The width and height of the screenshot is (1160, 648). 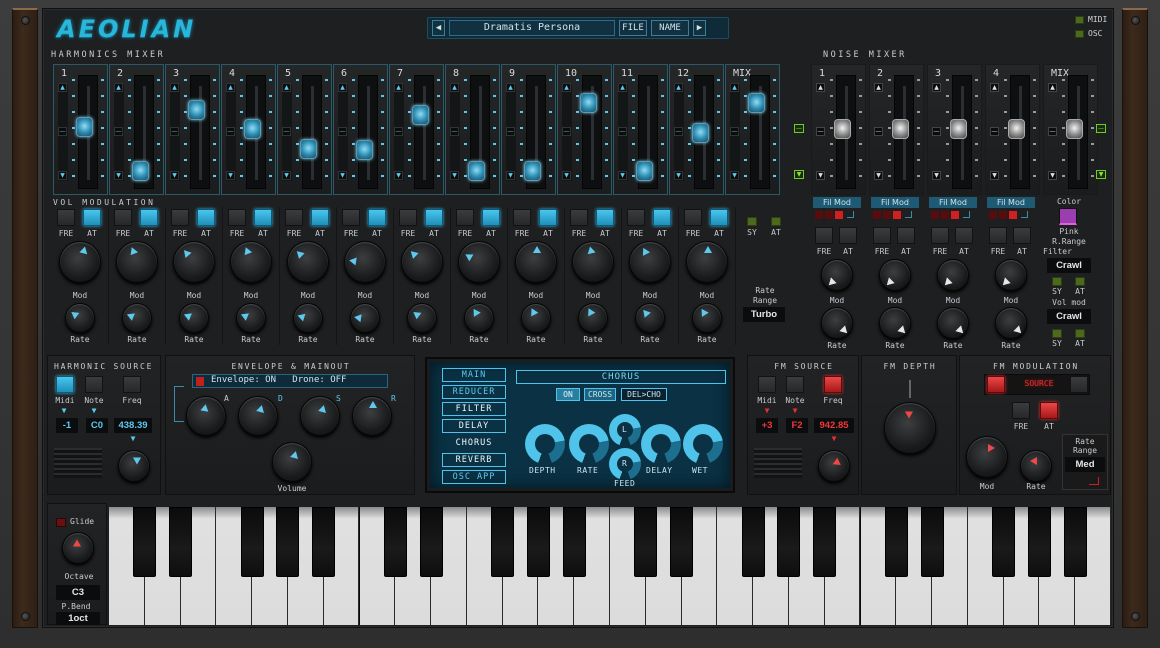 I want to click on volume-knob, so click(x=292, y=462).